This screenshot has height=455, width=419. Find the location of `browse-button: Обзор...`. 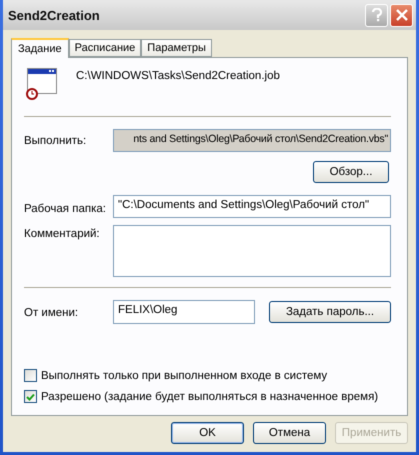

browse-button: Обзор... is located at coordinates (351, 172).